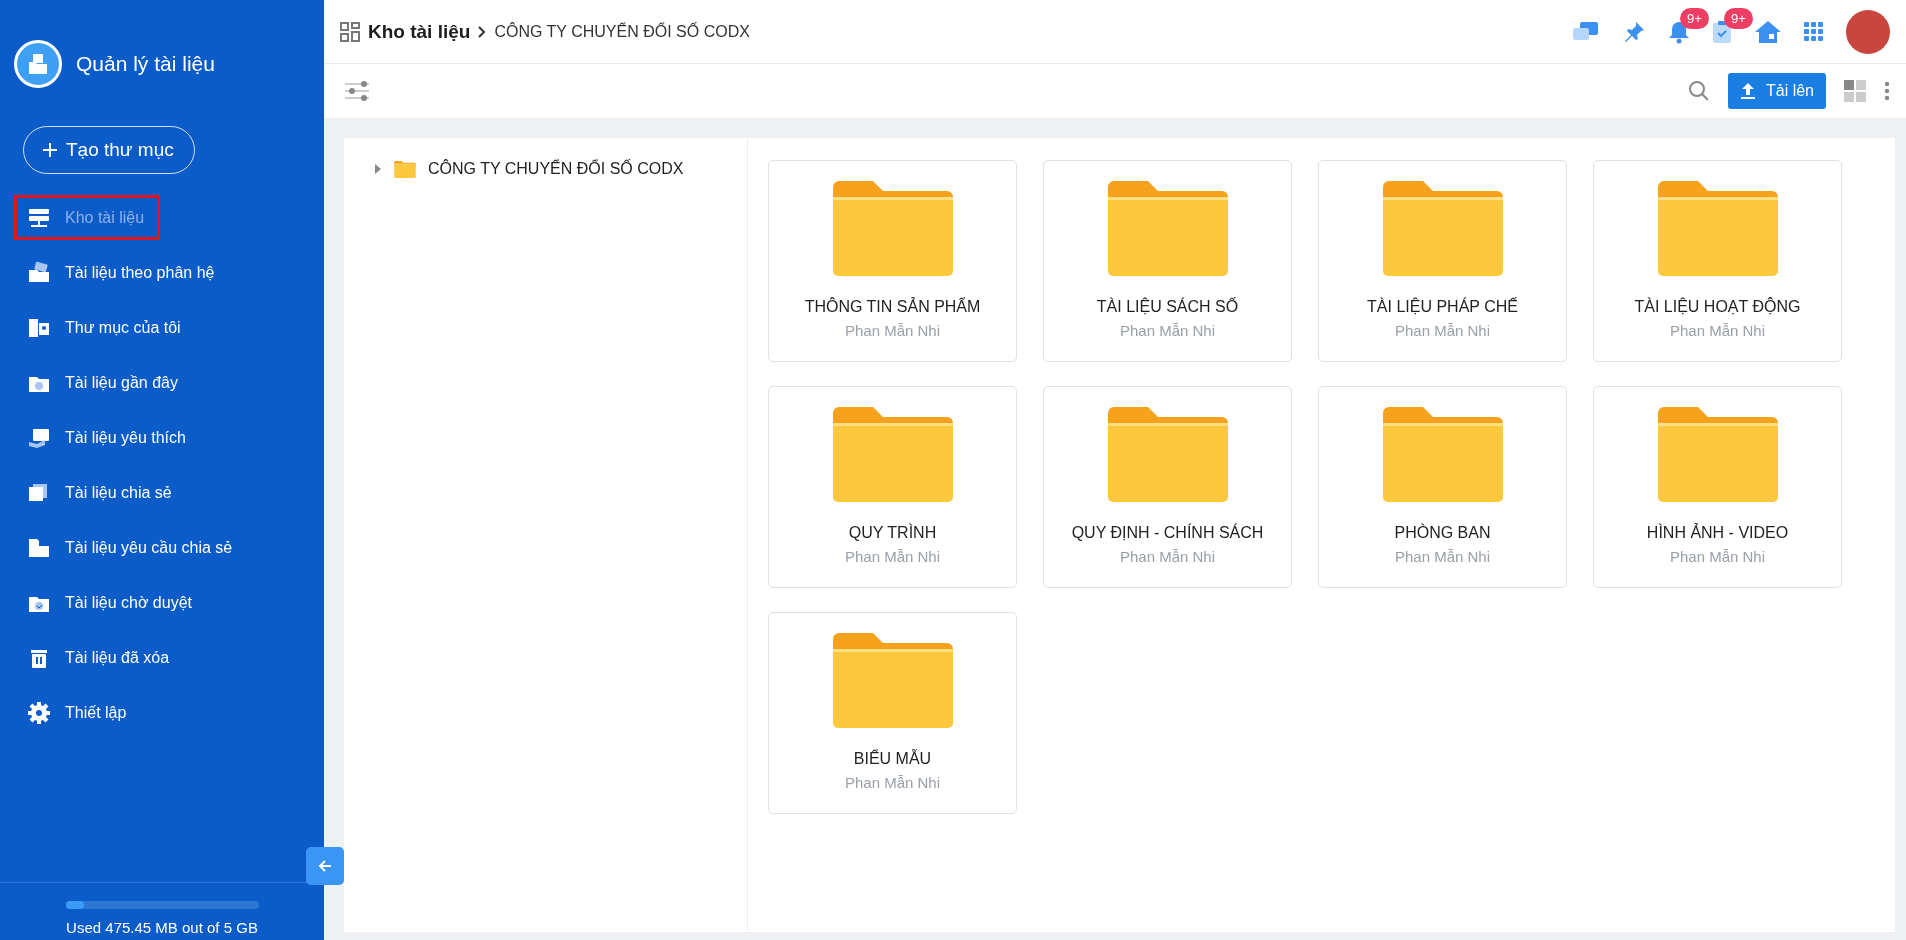 The width and height of the screenshot is (1906, 940). What do you see at coordinates (378, 169) in the screenshot?
I see `caret-right-icon` at bounding box center [378, 169].